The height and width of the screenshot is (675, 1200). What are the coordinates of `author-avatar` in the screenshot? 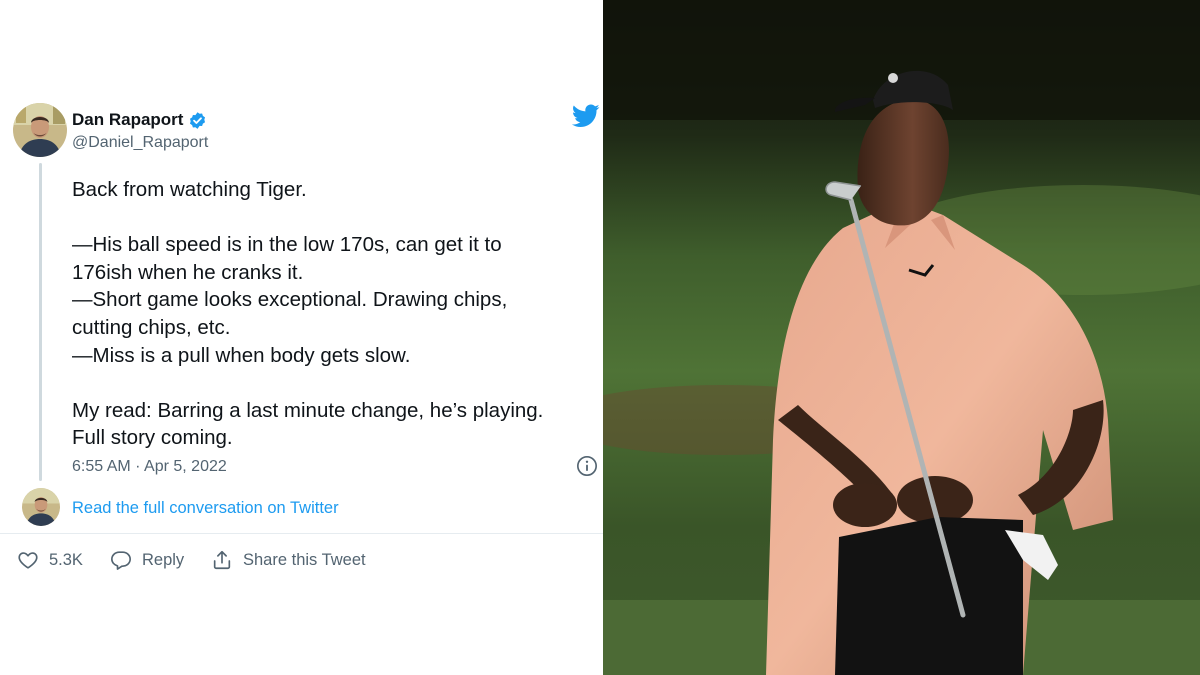 It's located at (40, 130).